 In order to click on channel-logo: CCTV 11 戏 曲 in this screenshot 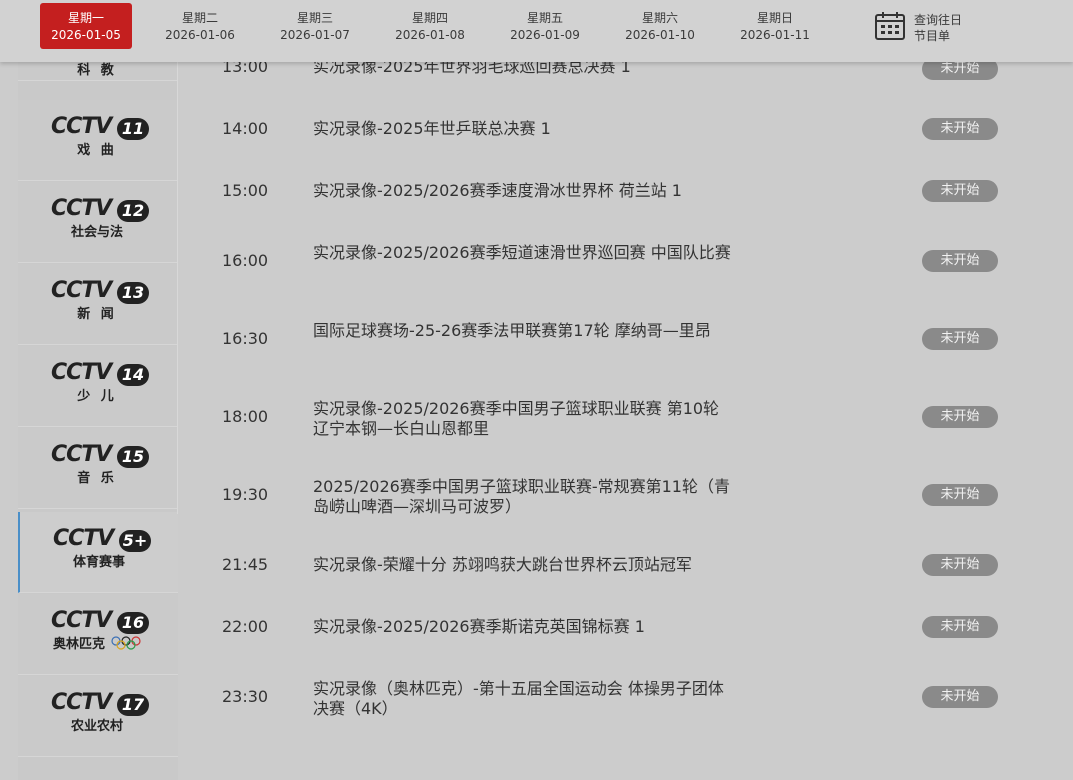, I will do `click(100, 137)`.